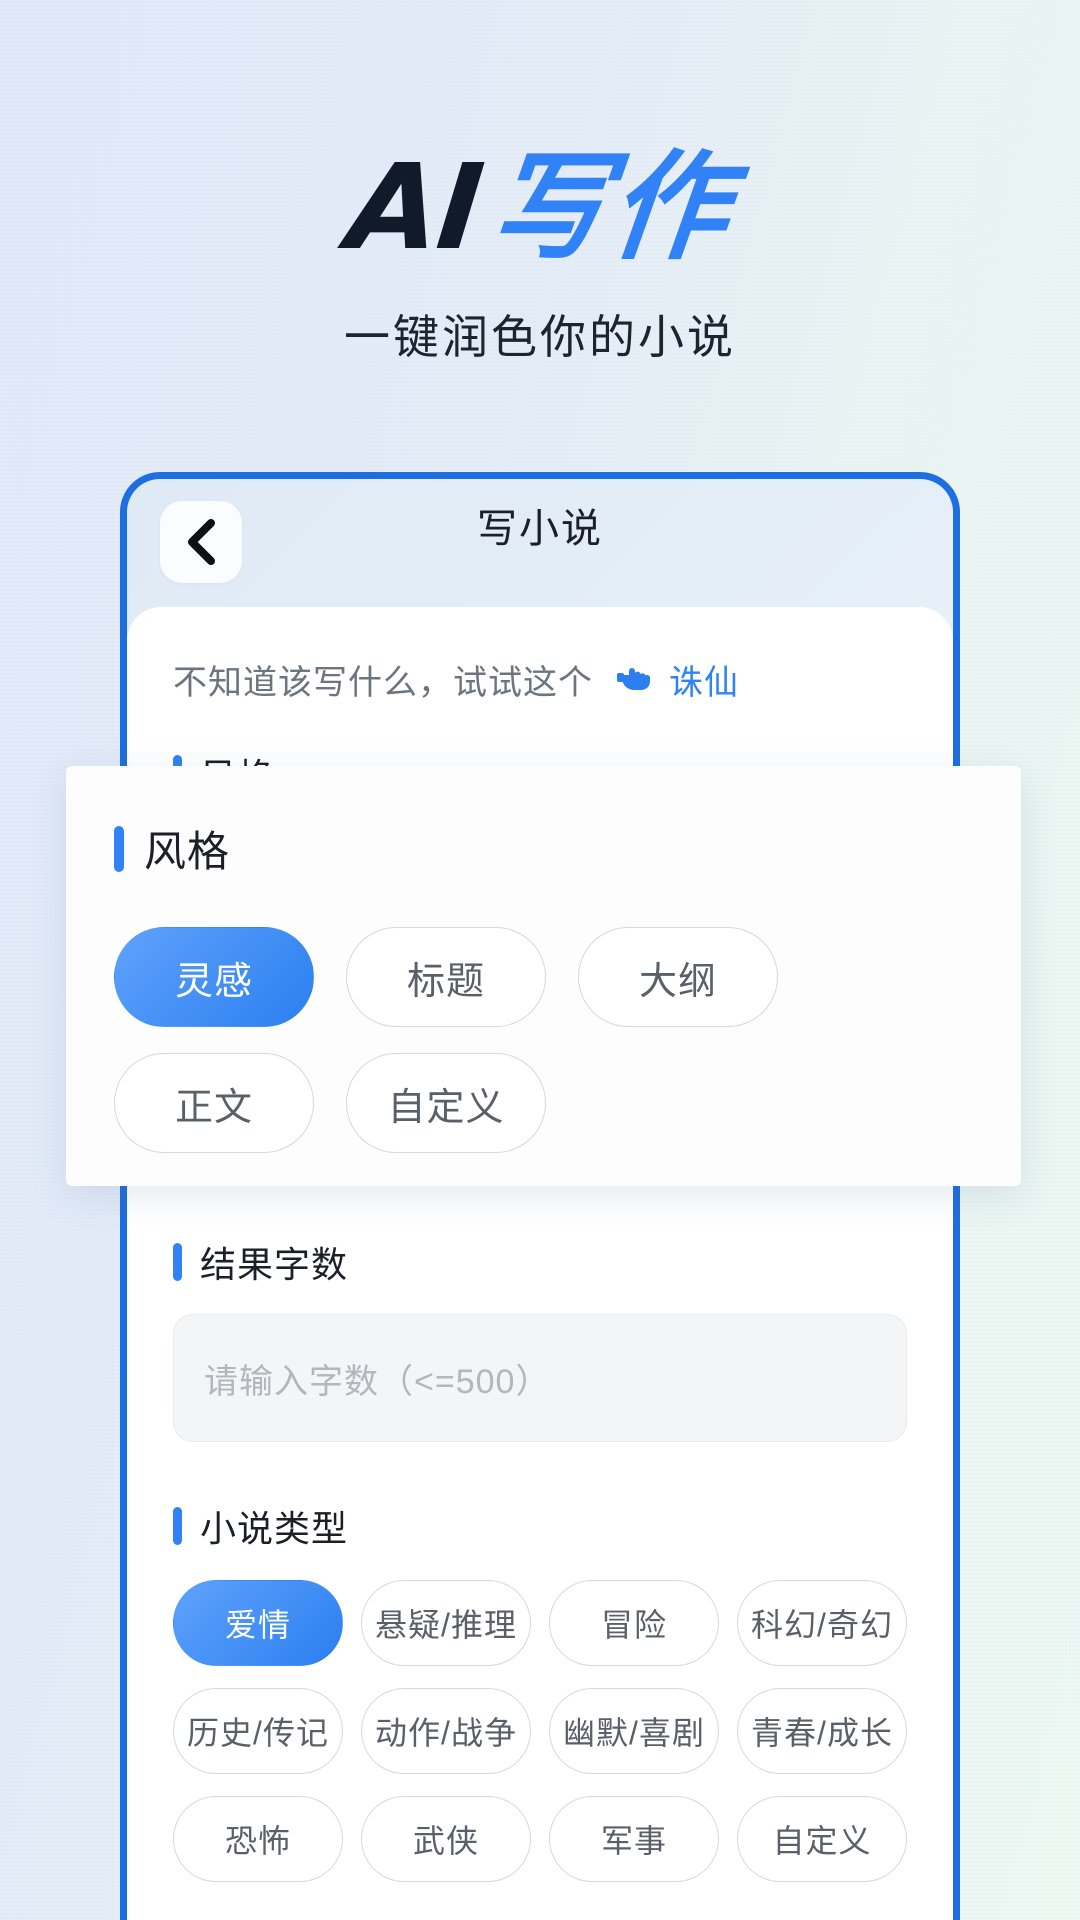 This screenshot has width=1080, height=1920. Describe the element at coordinates (274, 1528) in the screenshot. I see `genre-section-title: 小说类型` at that location.